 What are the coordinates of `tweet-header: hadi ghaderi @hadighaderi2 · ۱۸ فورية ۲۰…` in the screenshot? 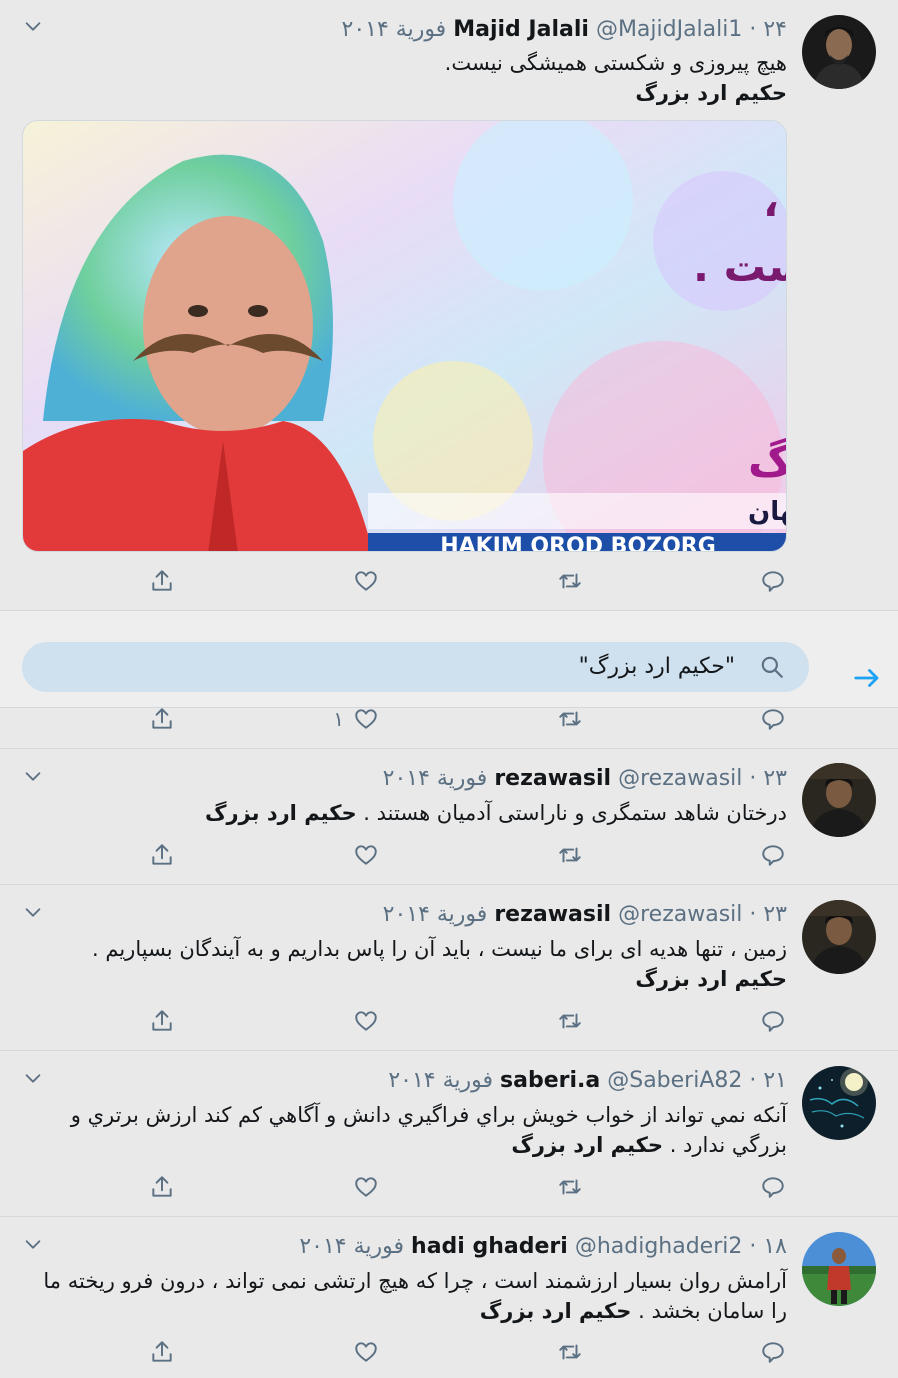 It's located at (423, 1247).